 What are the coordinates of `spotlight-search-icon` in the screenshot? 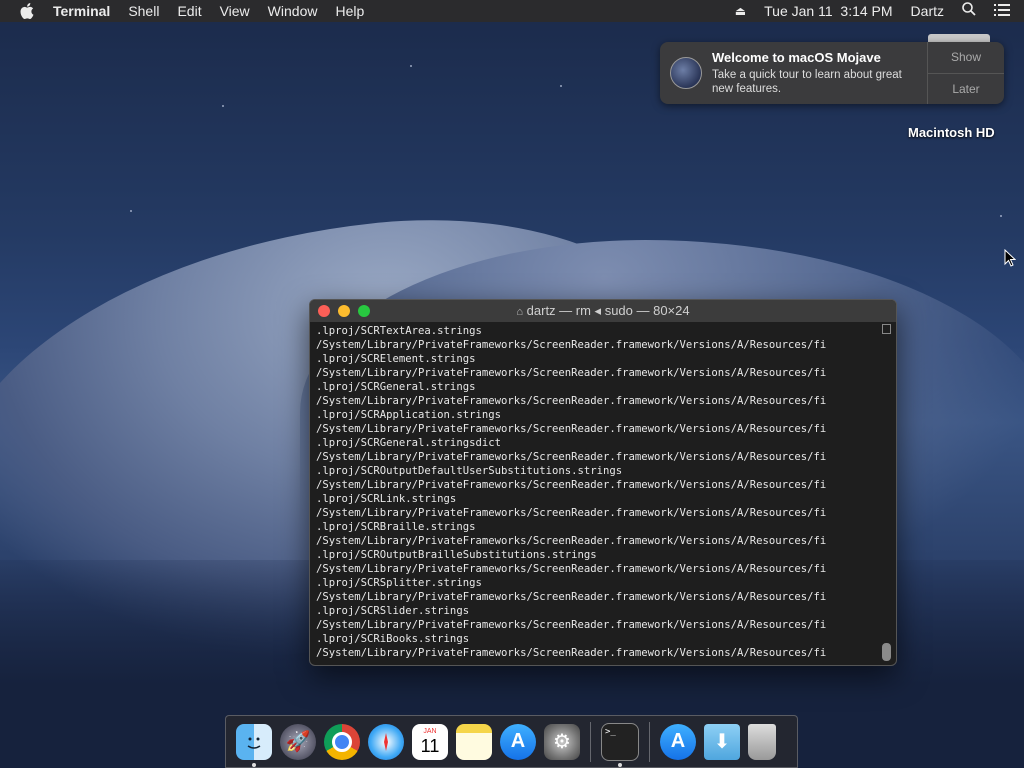 It's located at (969, 11).